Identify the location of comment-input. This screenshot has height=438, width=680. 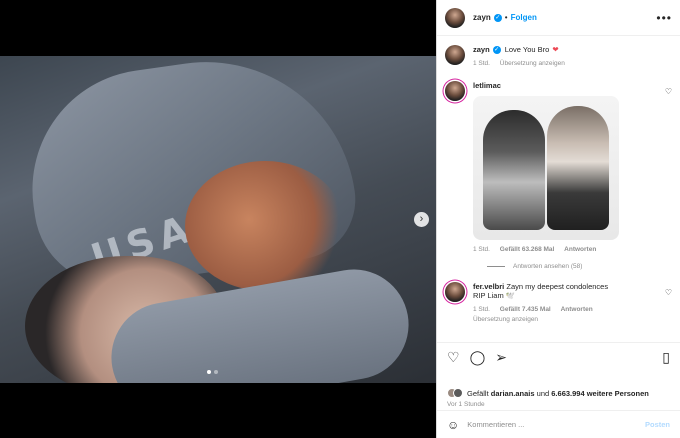
(556, 424).